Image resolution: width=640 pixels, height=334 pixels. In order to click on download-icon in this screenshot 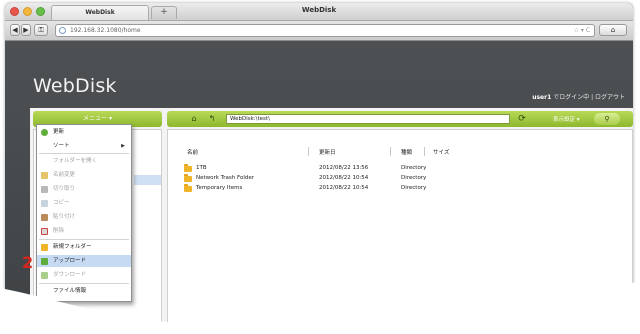, I will do `click(44, 275)`.